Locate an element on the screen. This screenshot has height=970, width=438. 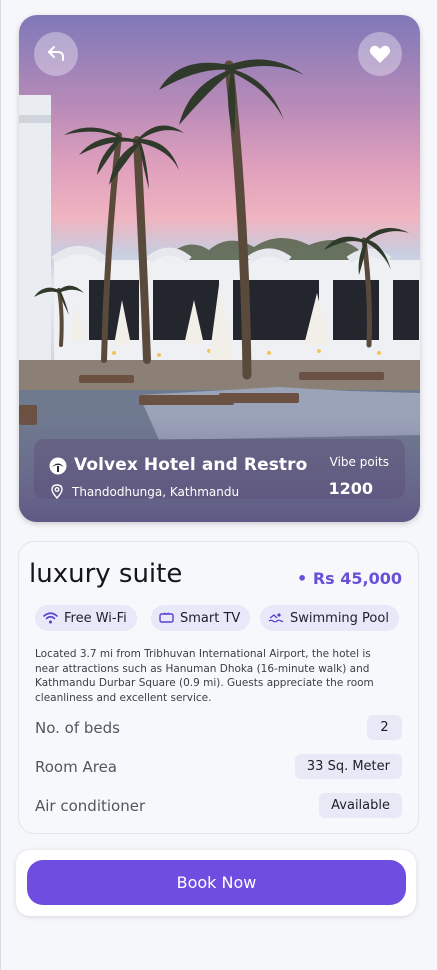
heart-icon is located at coordinates (380, 54).